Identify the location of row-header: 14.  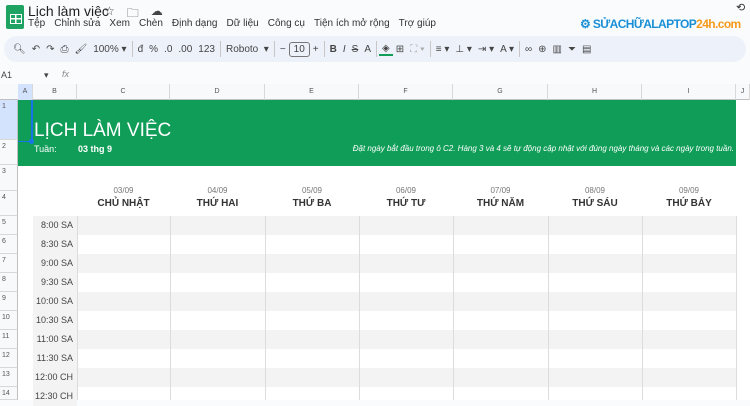
(9, 393).